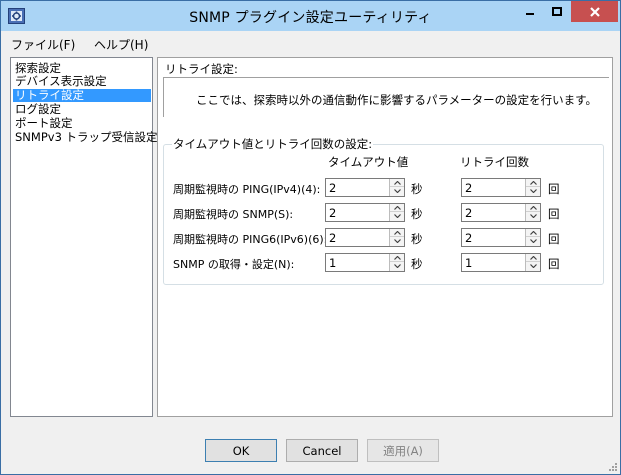 The height and width of the screenshot is (475, 621). Describe the element at coordinates (403, 450) in the screenshot. I see `apply-button: 適用(A)` at that location.